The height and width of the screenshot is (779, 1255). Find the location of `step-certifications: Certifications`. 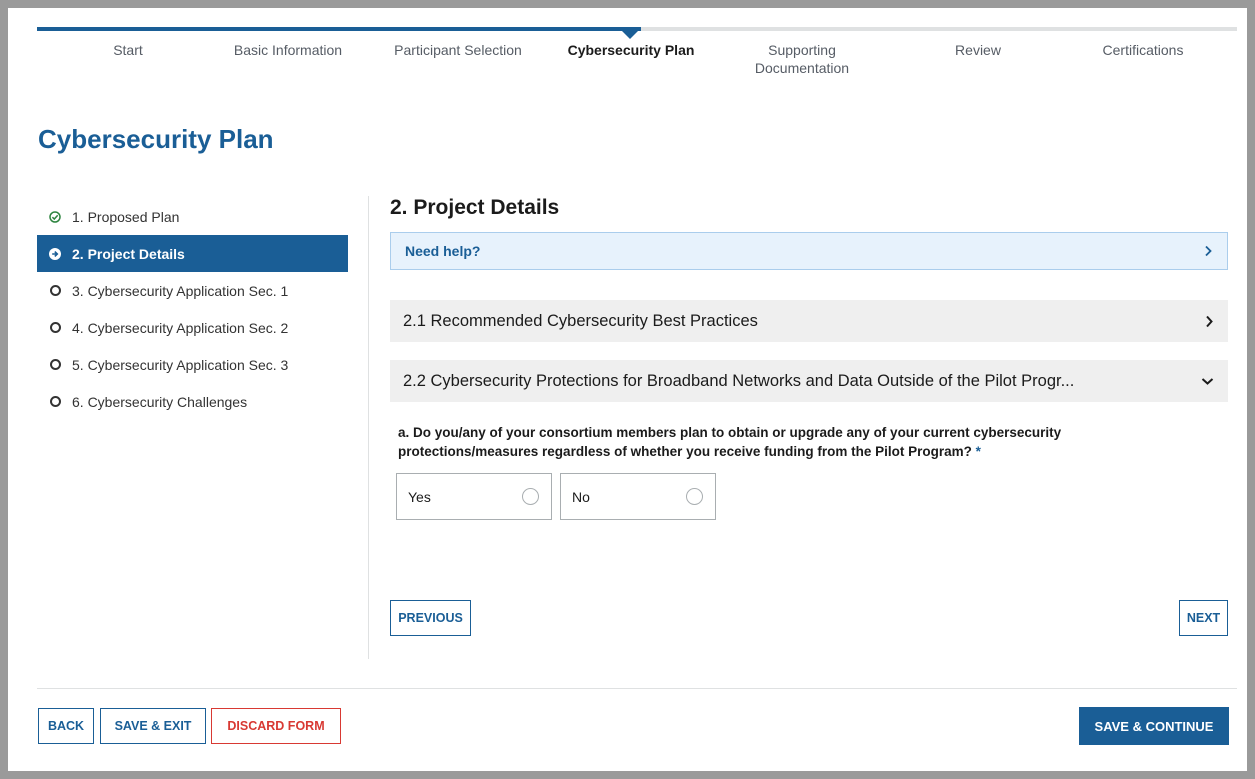

step-certifications: Certifications is located at coordinates (1143, 50).